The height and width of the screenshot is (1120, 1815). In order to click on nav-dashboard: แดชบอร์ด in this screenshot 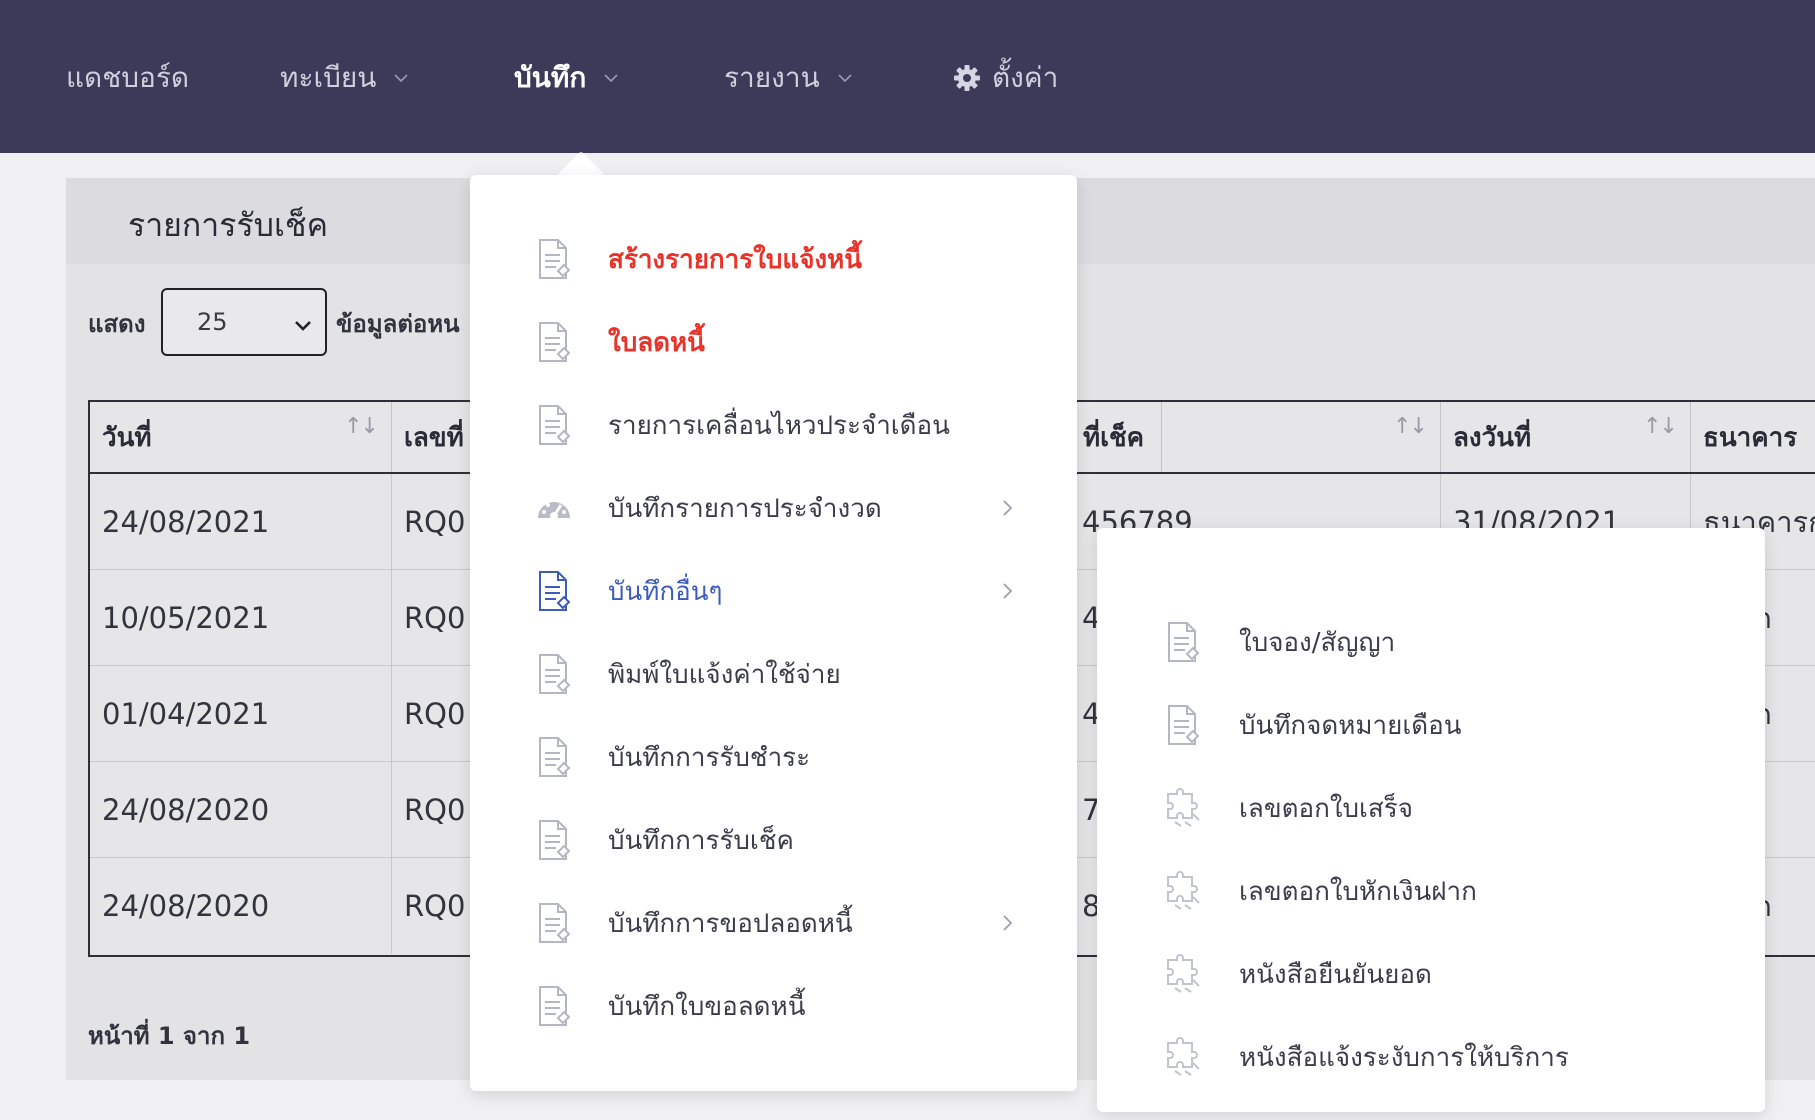, I will do `click(127, 78)`.